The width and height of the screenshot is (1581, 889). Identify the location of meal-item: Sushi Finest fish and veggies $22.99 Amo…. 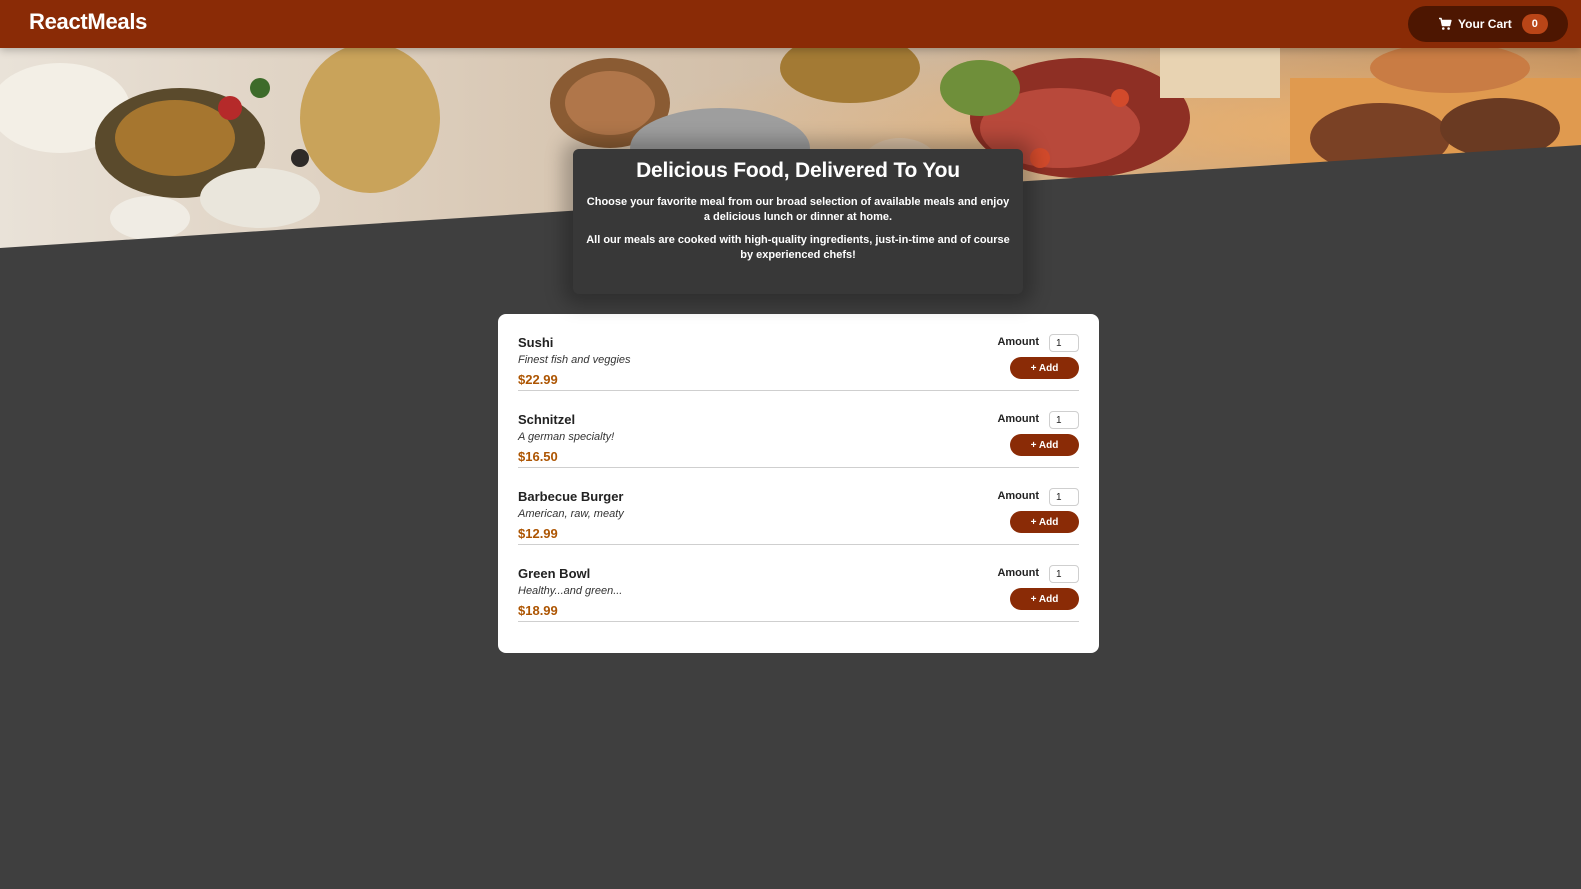
(798, 352).